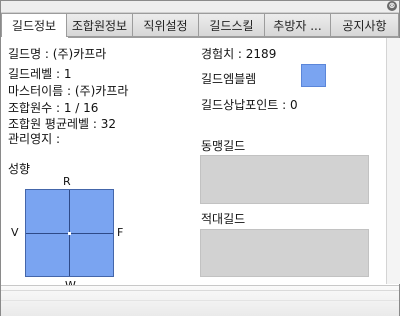 Image resolution: width=400 pixels, height=316 pixels. Describe the element at coordinates (200, 290) in the screenshot. I see `footer-divider` at that location.